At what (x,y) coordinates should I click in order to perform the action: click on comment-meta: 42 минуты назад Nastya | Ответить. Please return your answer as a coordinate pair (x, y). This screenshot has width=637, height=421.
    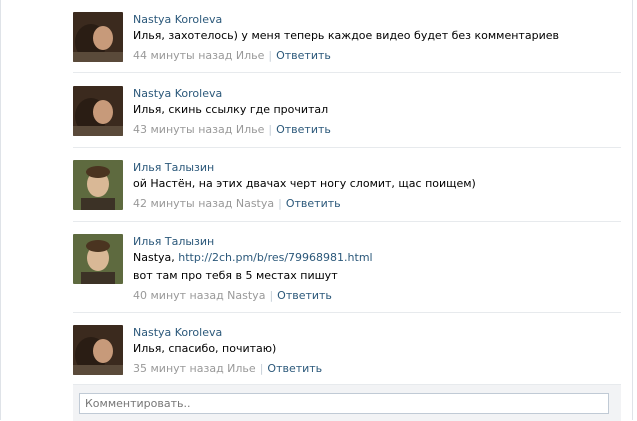
    Looking at the image, I should click on (377, 204).